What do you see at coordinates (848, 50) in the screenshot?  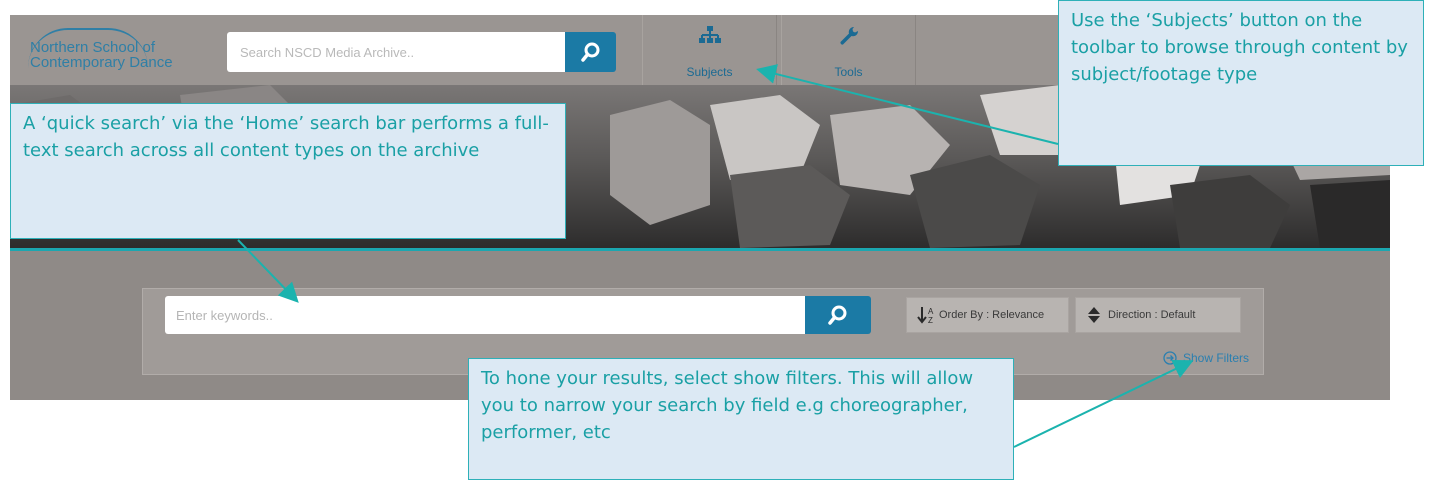 I see `tools-button: Tools` at bounding box center [848, 50].